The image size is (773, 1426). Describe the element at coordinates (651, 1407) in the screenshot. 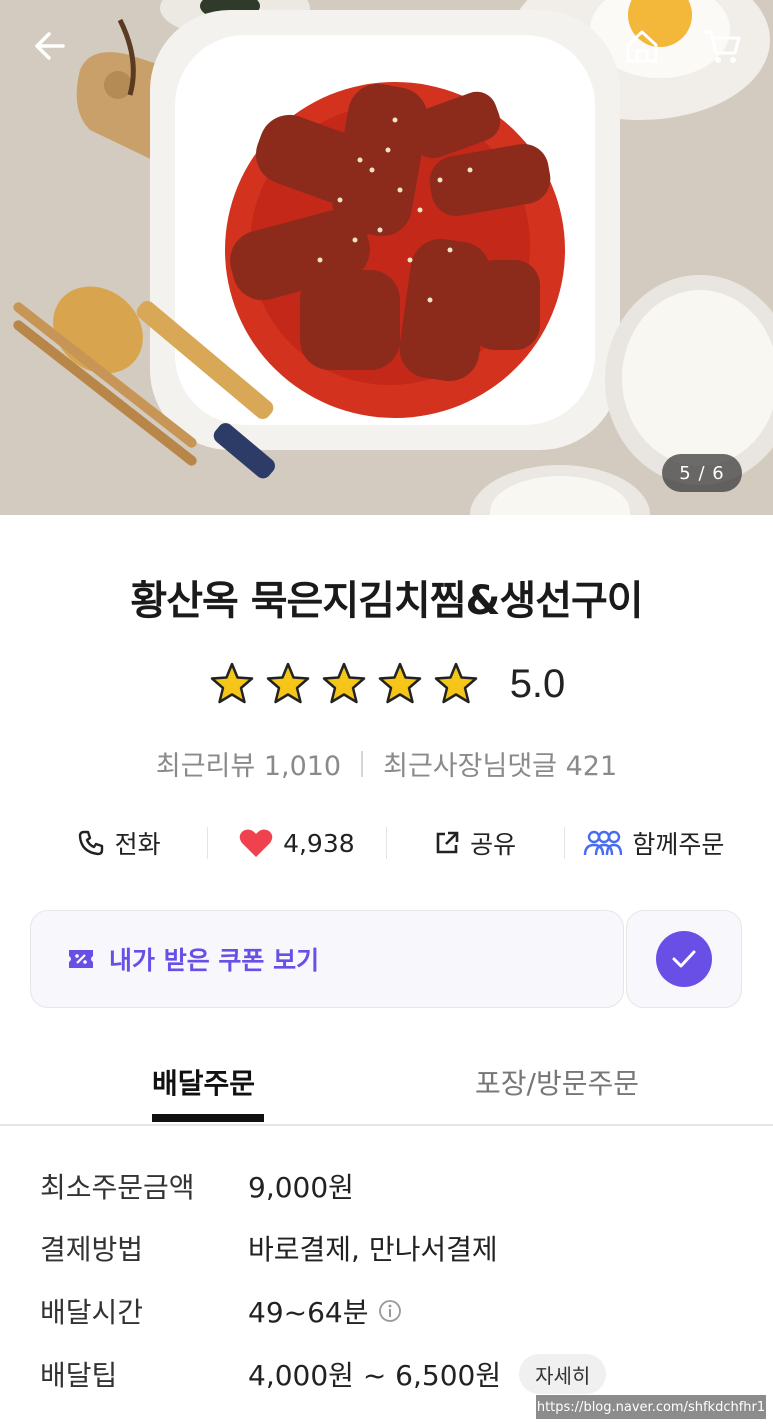

I see `watermark: https://blog.naver.com/shfkdchfhr1` at that location.